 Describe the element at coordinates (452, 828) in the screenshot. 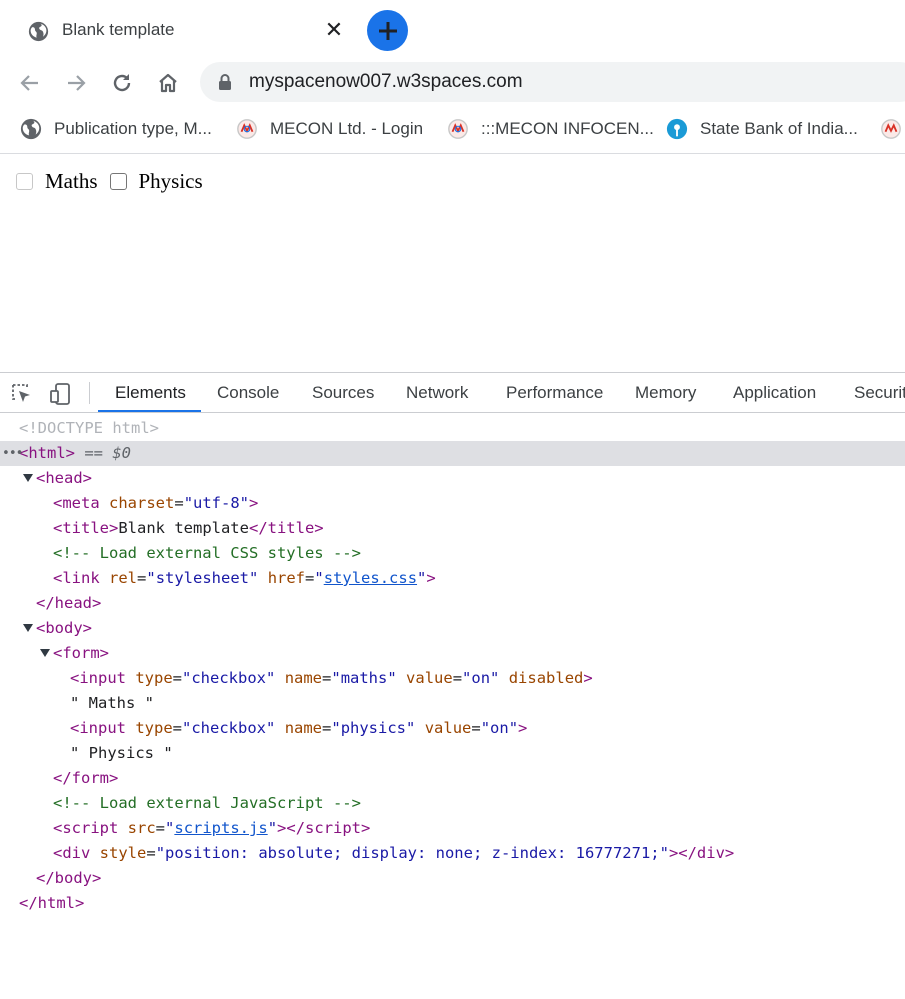

I see `dom-node-script: <script src="scripts.js"></script>` at that location.